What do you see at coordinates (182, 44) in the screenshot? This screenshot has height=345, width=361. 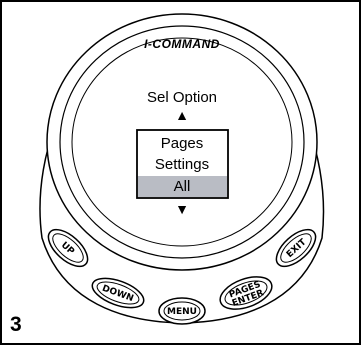 I see `brand-logo: I-COMMAND` at bounding box center [182, 44].